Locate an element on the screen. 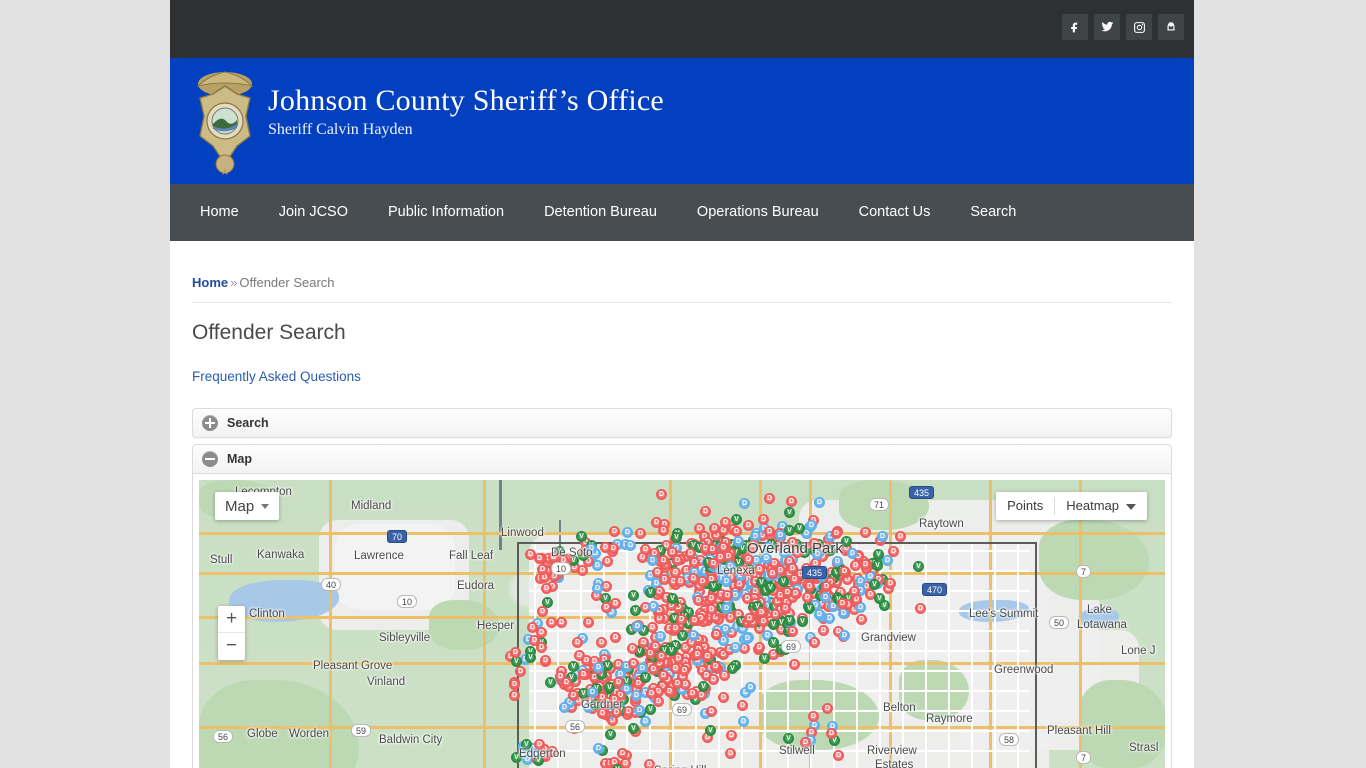 Image resolution: width=1366 pixels, height=768 pixels. twitter-icon is located at coordinates (1107, 27).